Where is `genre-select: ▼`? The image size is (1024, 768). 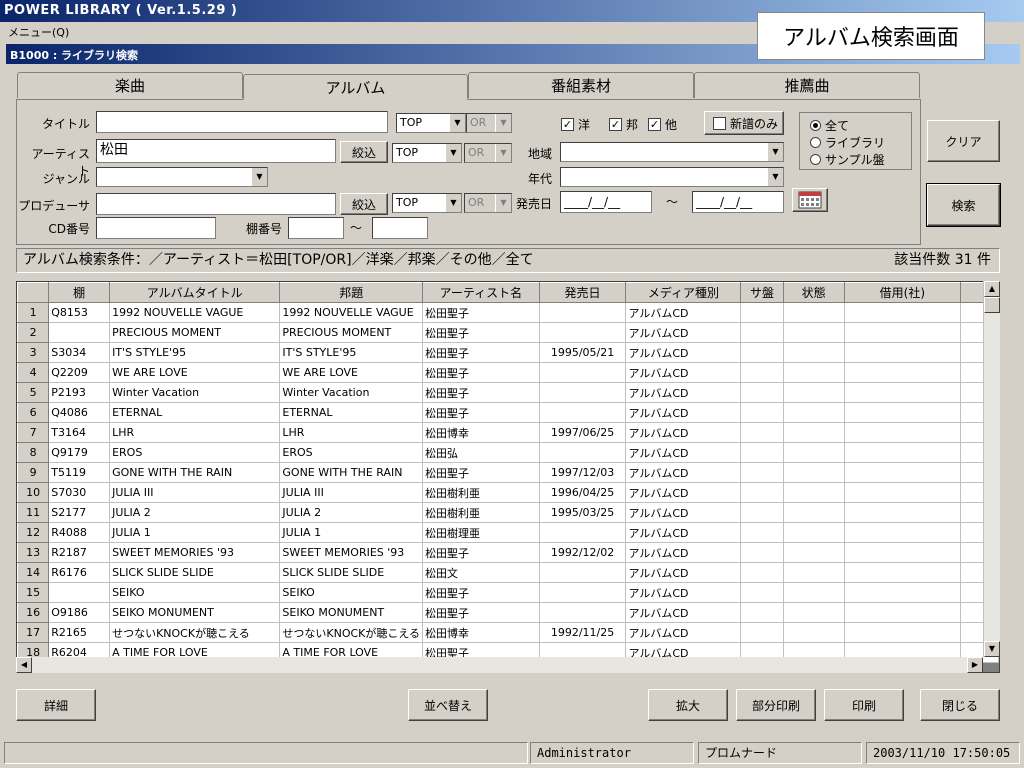 genre-select: ▼ is located at coordinates (182, 177).